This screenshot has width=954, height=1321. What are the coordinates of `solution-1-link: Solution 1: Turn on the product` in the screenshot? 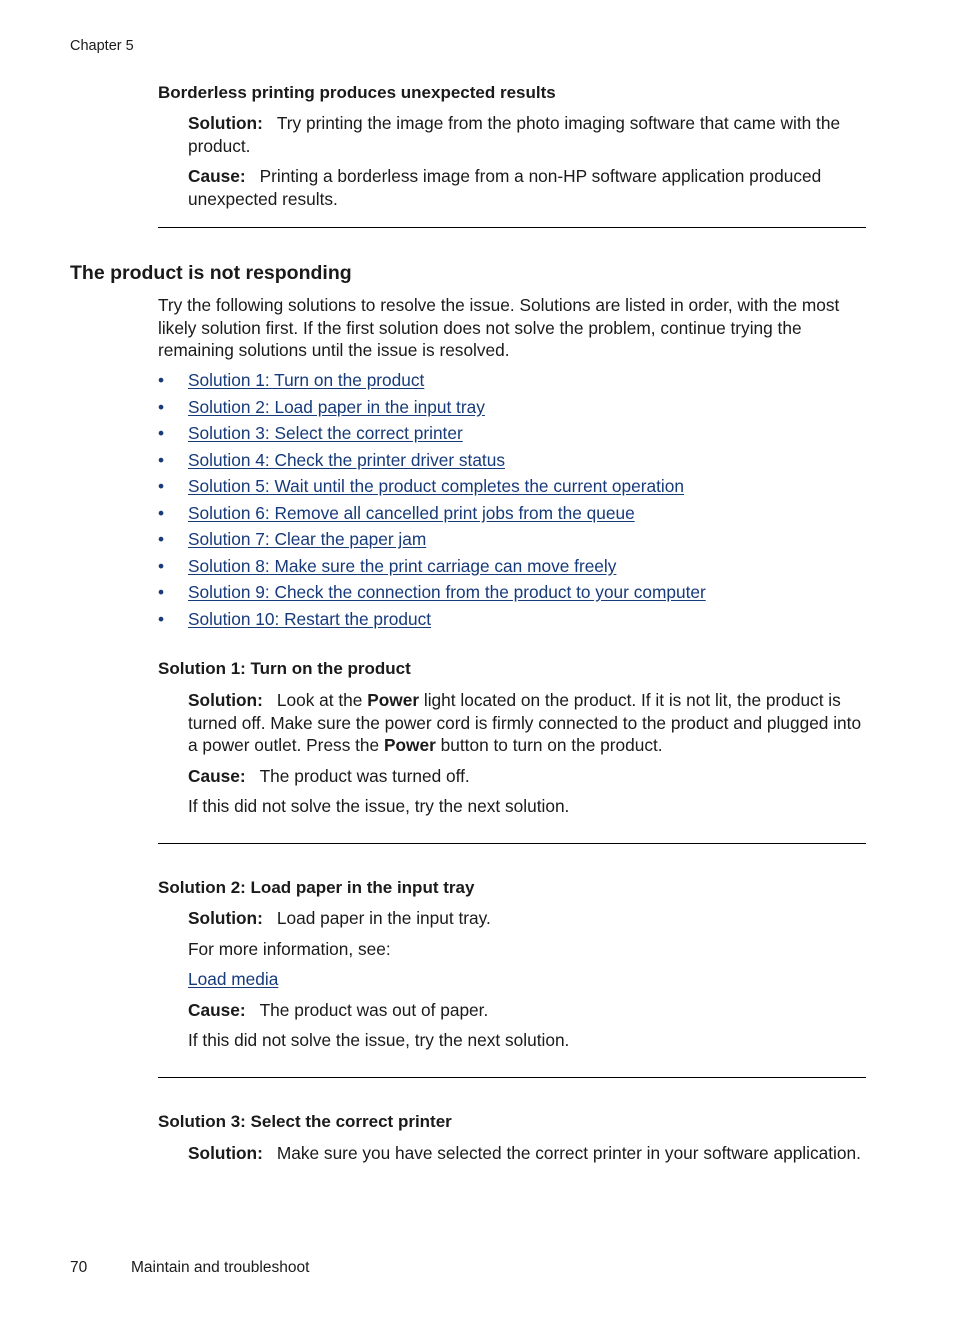 It's located at (306, 380).